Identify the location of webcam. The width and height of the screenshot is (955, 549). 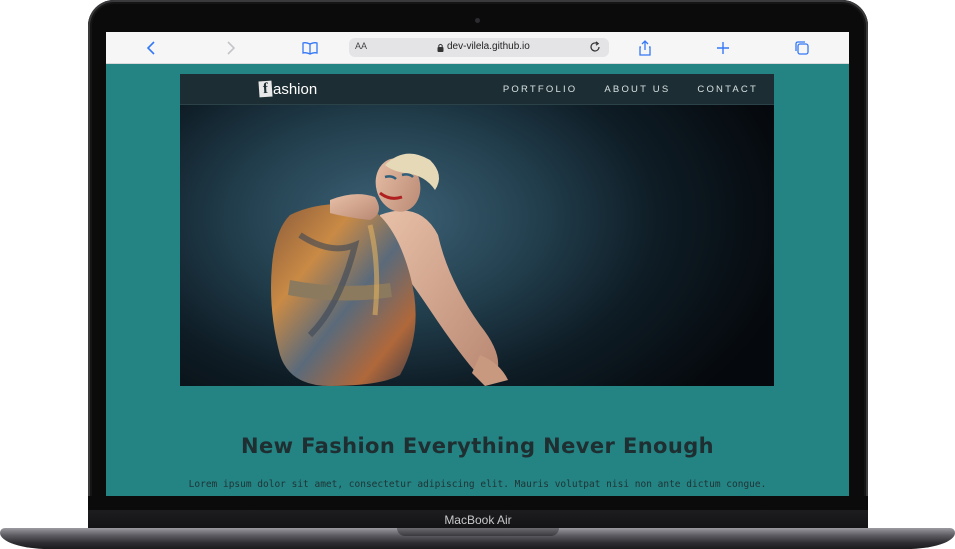
(477, 20).